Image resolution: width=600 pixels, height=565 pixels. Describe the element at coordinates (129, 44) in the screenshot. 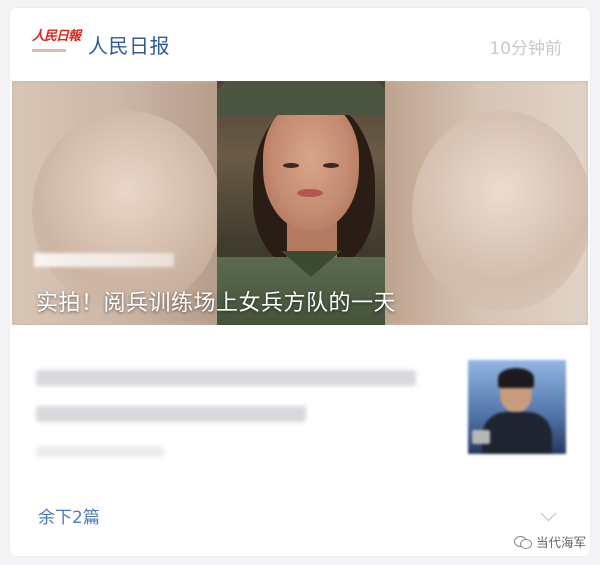

I see `account-name: 人民日报` at that location.